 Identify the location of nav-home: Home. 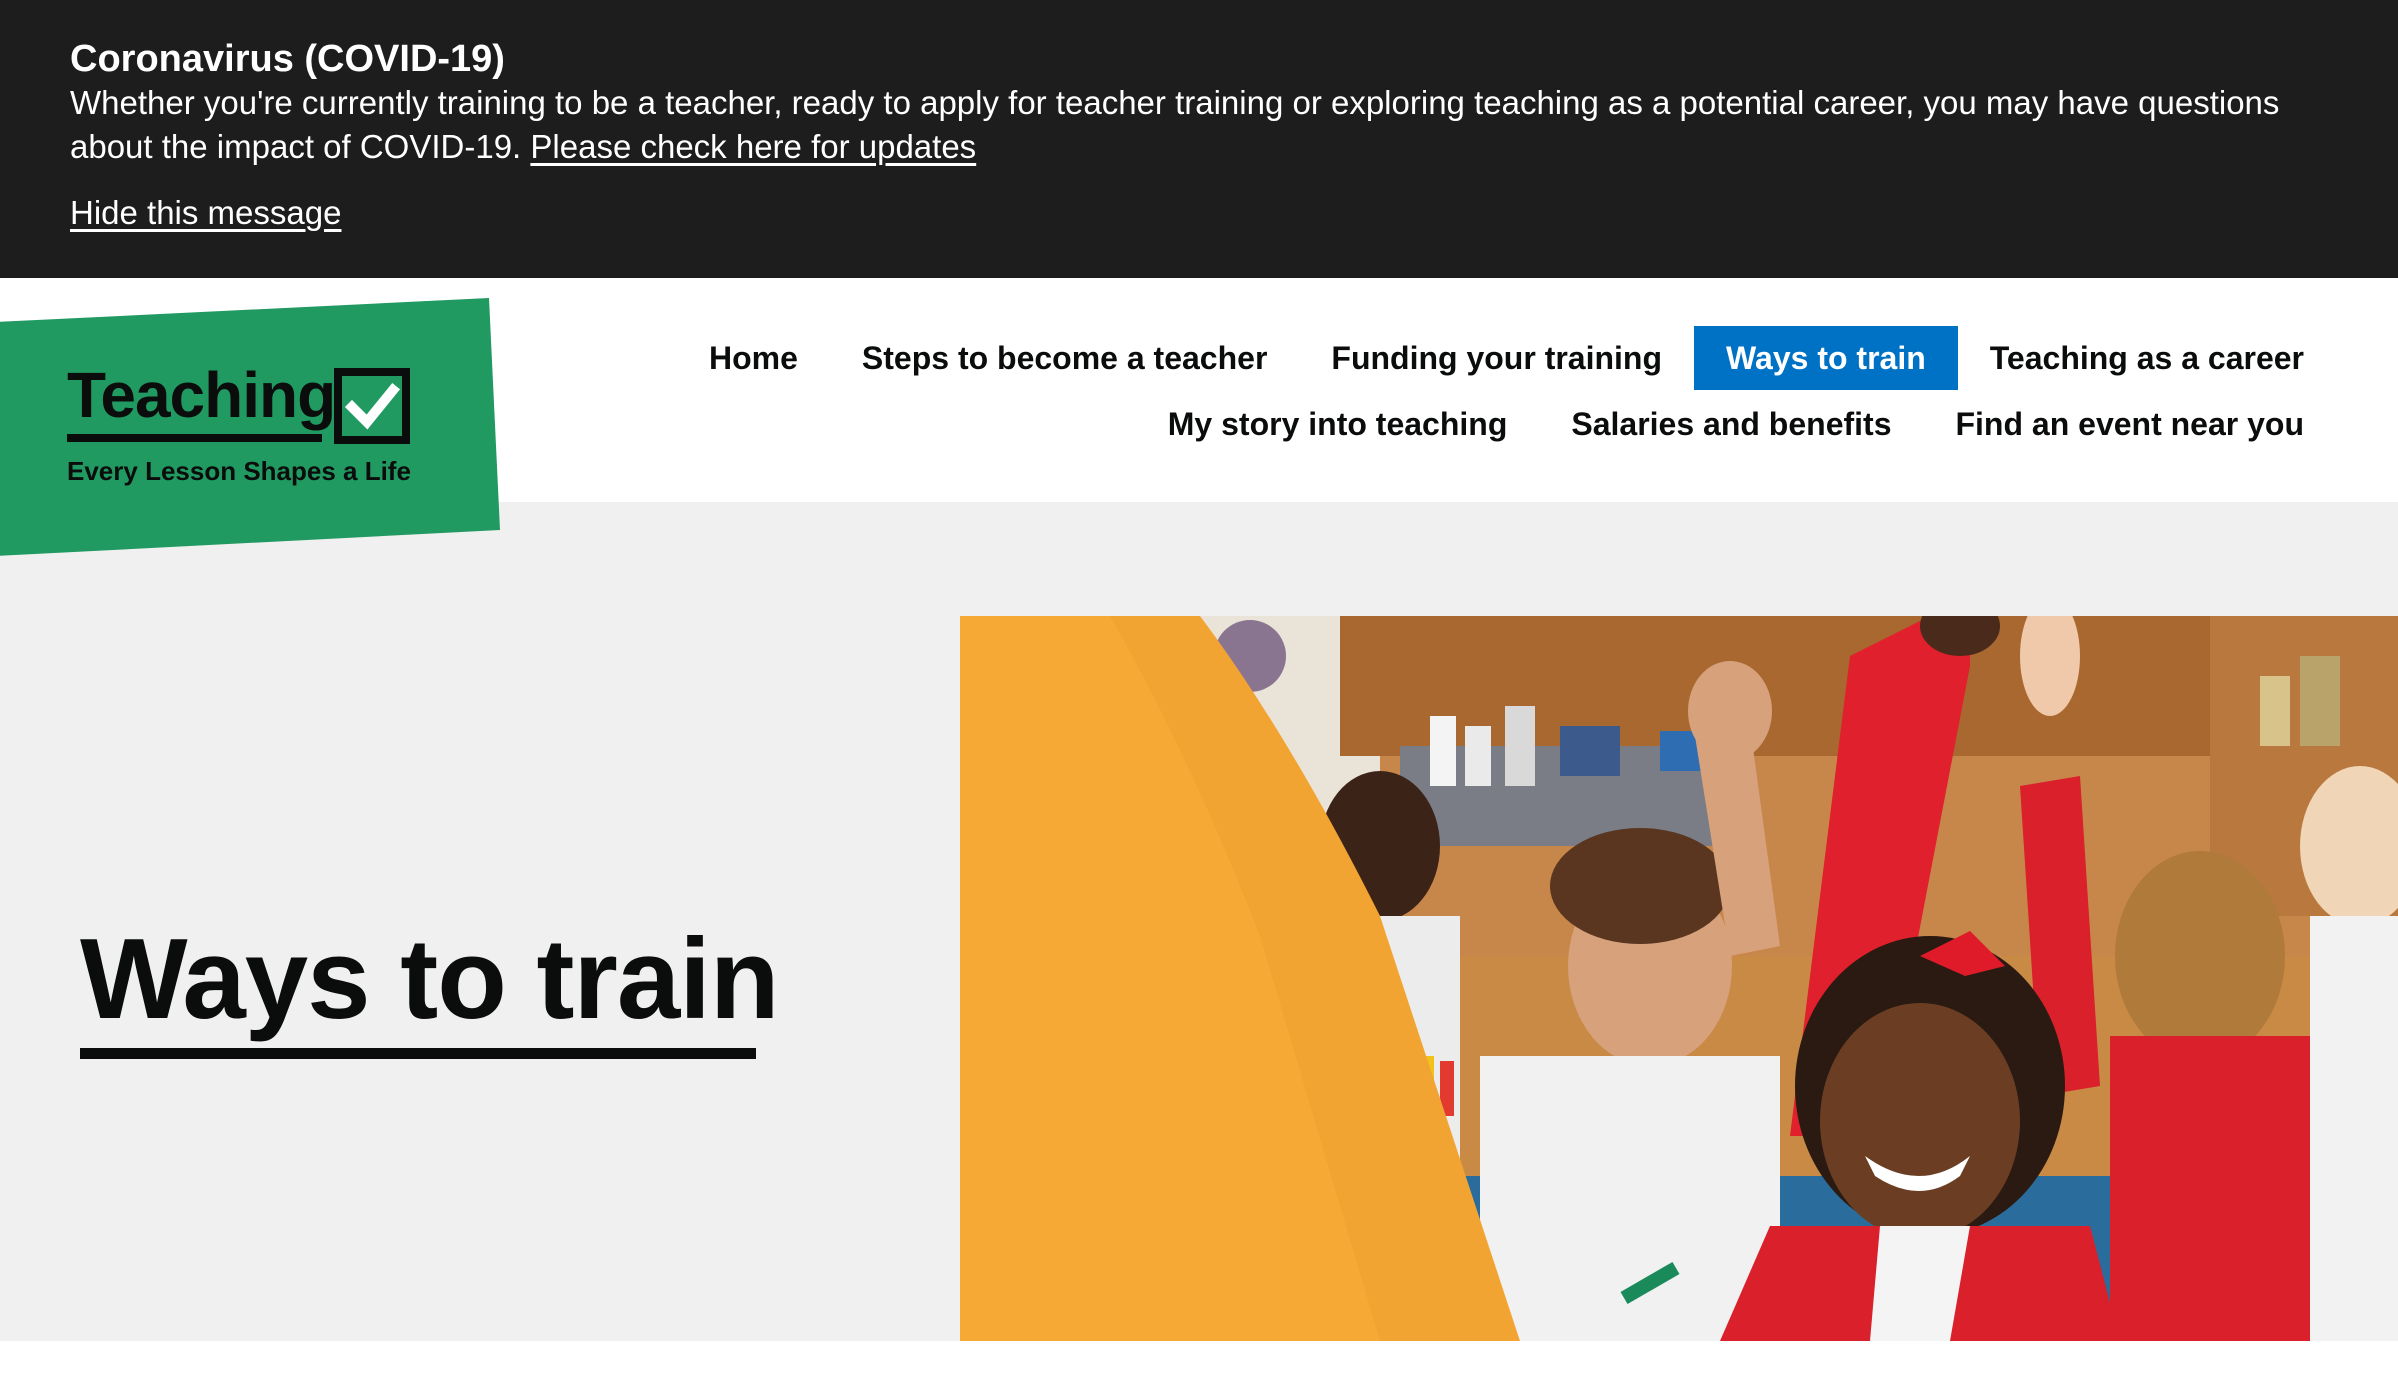
(753, 358).